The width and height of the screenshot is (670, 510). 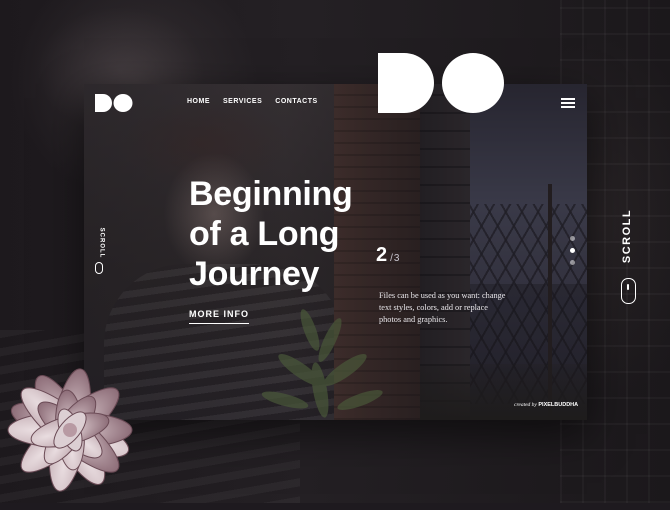 I want to click on main-nav: HOME SERVICES CONTACTS, so click(x=252, y=101).